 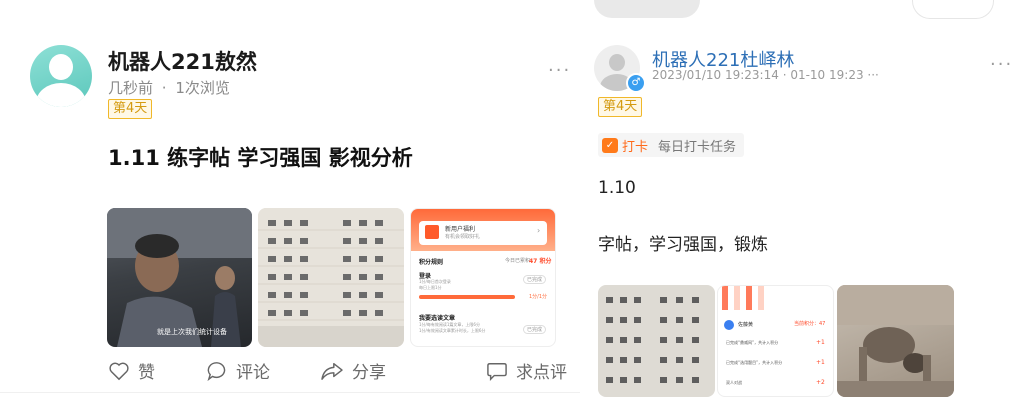 I want to click on post-meta: 几秒前 · 1次浏览, so click(x=169, y=87).